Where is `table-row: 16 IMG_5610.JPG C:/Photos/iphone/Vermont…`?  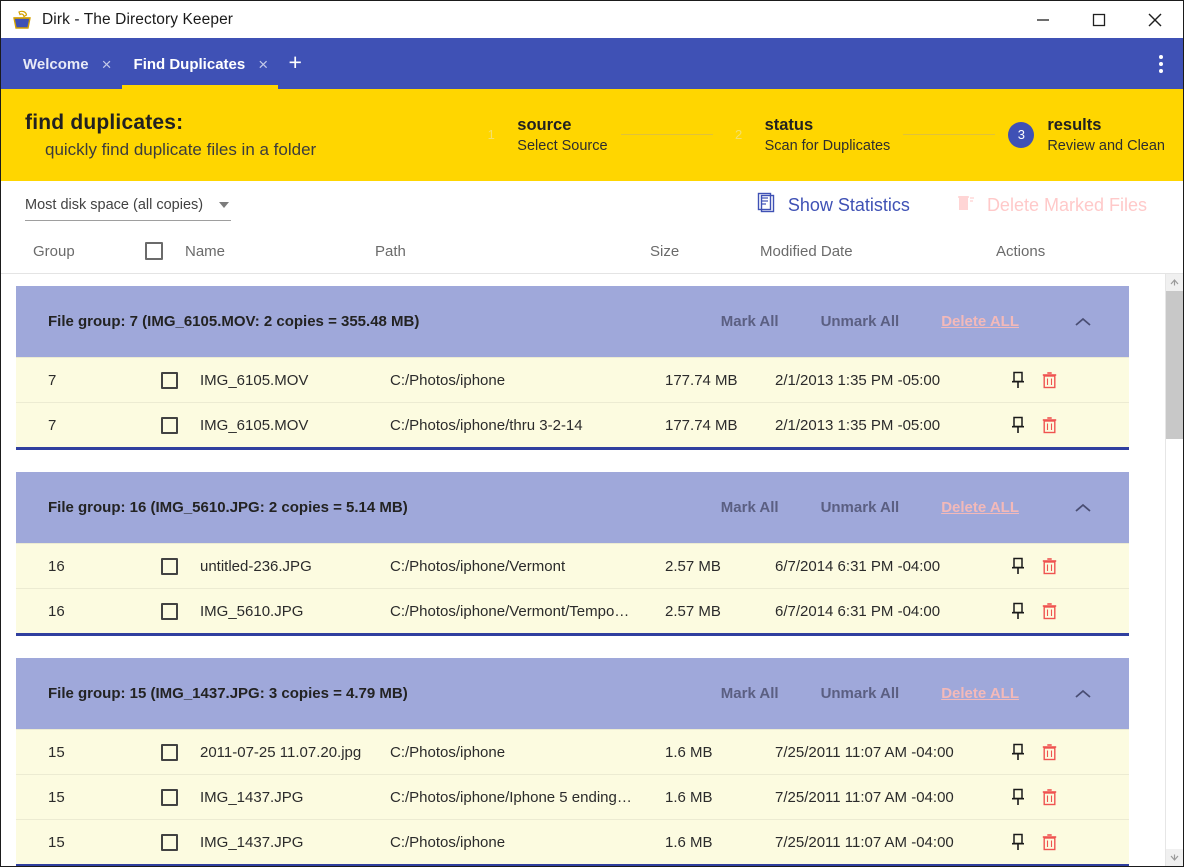
table-row: 16 IMG_5610.JPG C:/Photos/iphone/Vermont… is located at coordinates (572, 610).